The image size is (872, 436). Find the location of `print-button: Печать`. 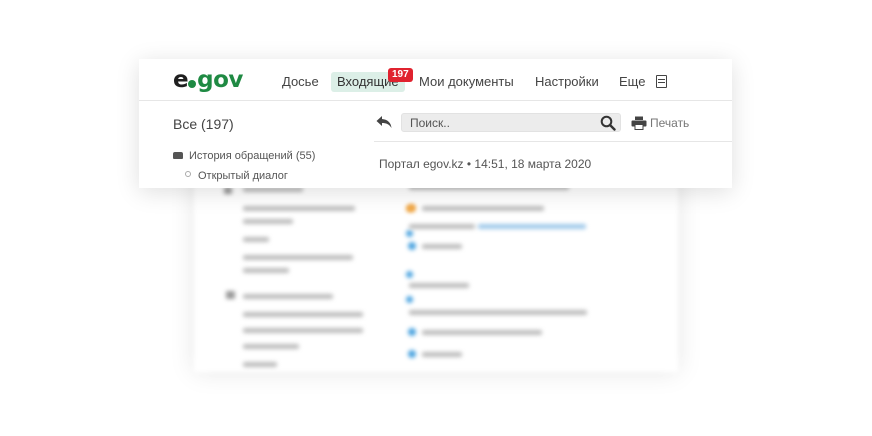

print-button: Печать is located at coordinates (669, 123).